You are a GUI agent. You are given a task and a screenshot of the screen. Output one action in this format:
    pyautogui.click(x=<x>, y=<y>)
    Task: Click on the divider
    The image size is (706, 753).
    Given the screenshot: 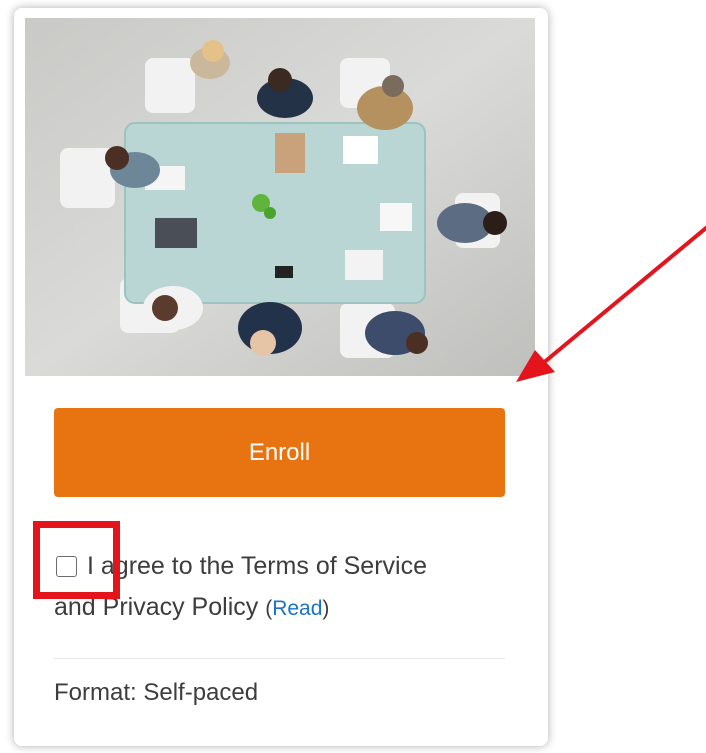 What is the action you would take?
    pyautogui.click(x=279, y=658)
    